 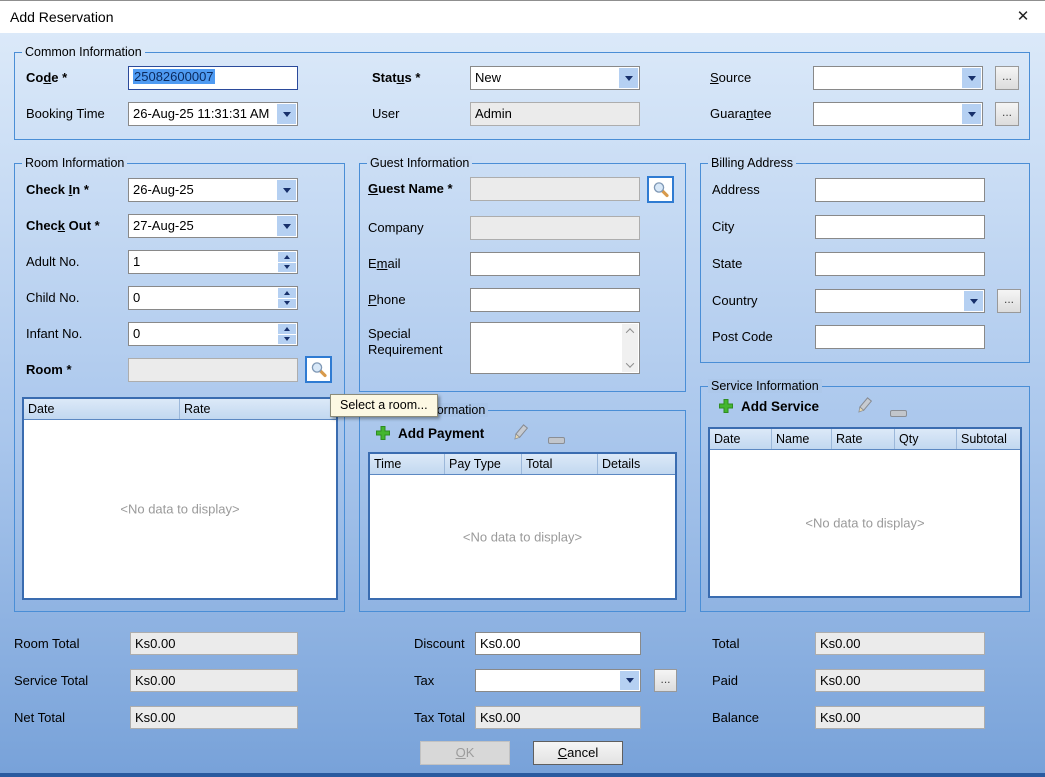 I want to click on check-in-picker: 26-Aug-25, so click(x=213, y=190).